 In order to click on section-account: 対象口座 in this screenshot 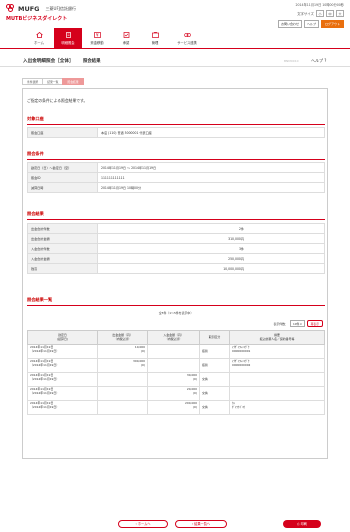, I will do `click(176, 120)`.